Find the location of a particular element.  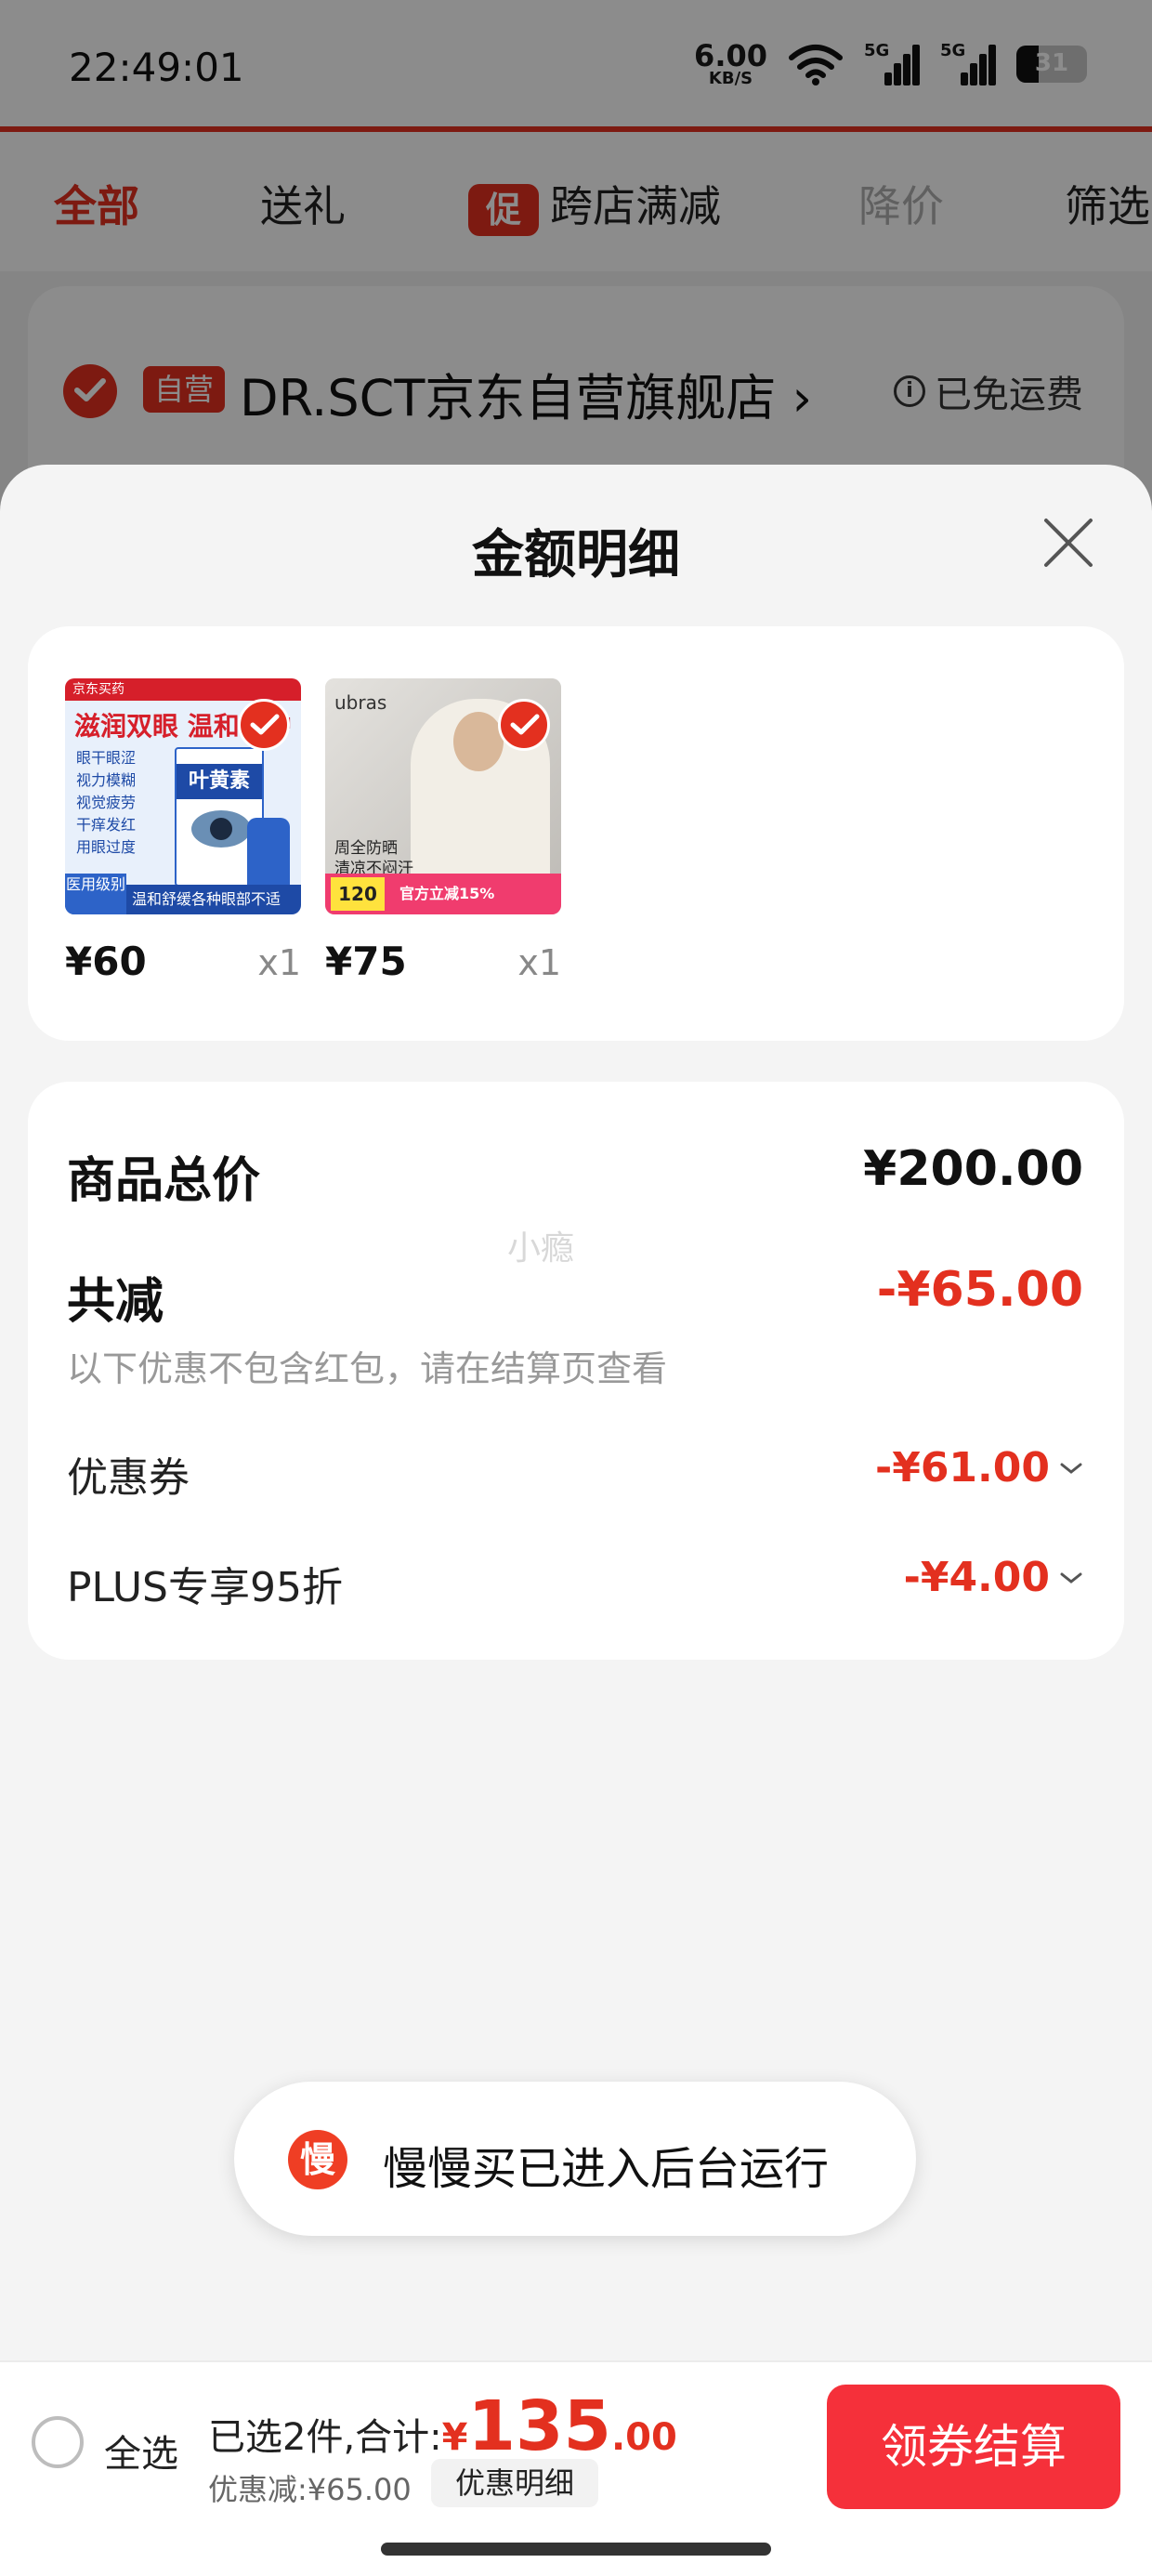

image-price-tag: 120 is located at coordinates (358, 894).